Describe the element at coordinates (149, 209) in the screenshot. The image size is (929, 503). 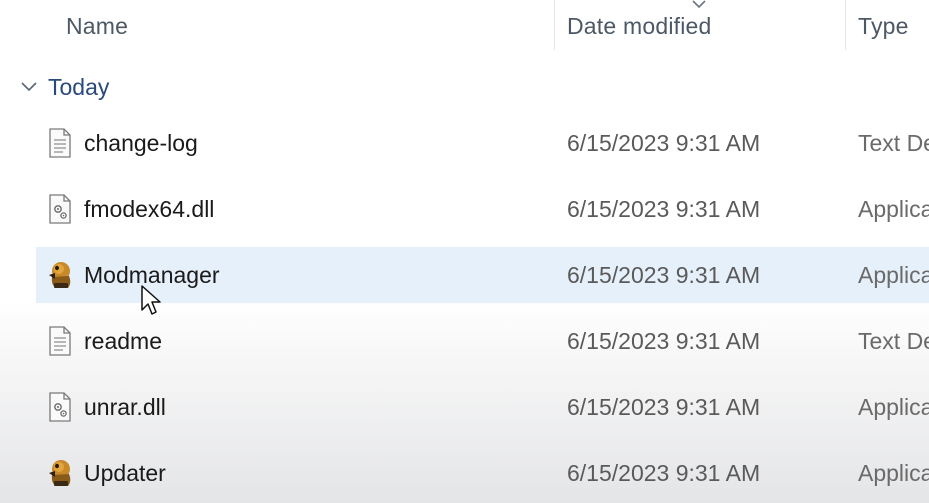
I see `file-name: fmodex64.dll` at that location.